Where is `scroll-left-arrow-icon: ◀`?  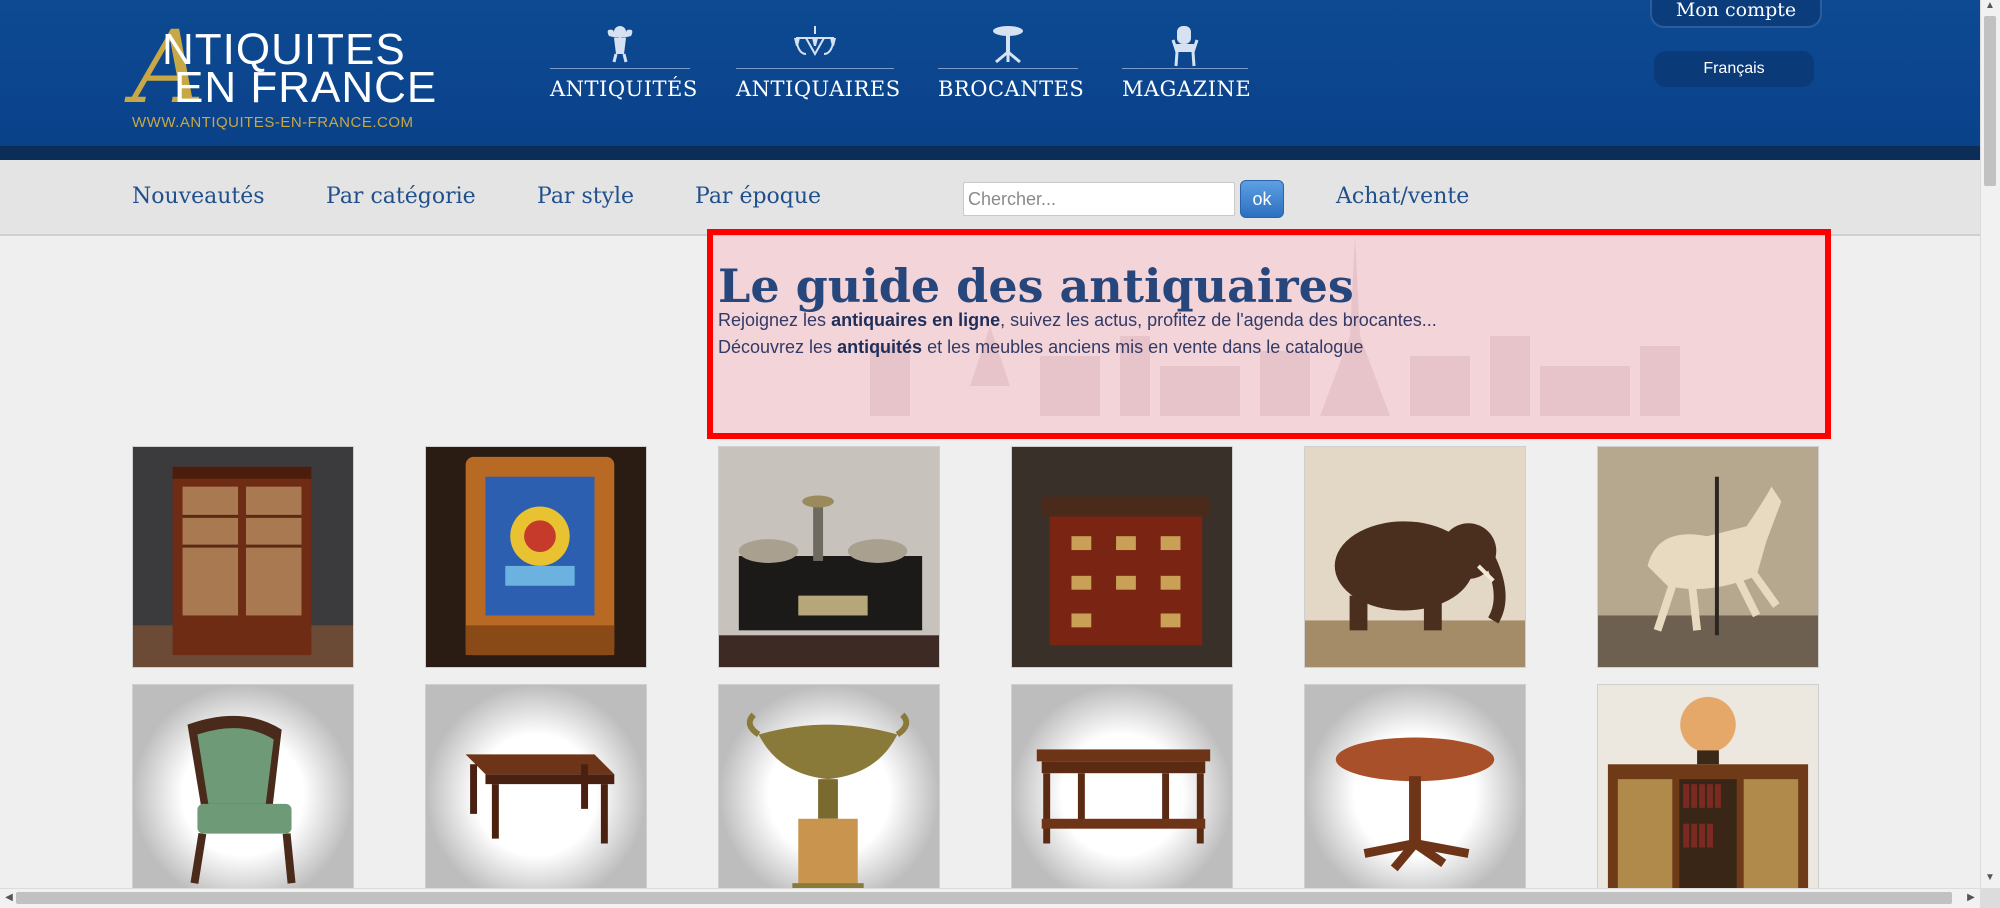
scroll-left-arrow-icon: ◀ is located at coordinates (9, 898).